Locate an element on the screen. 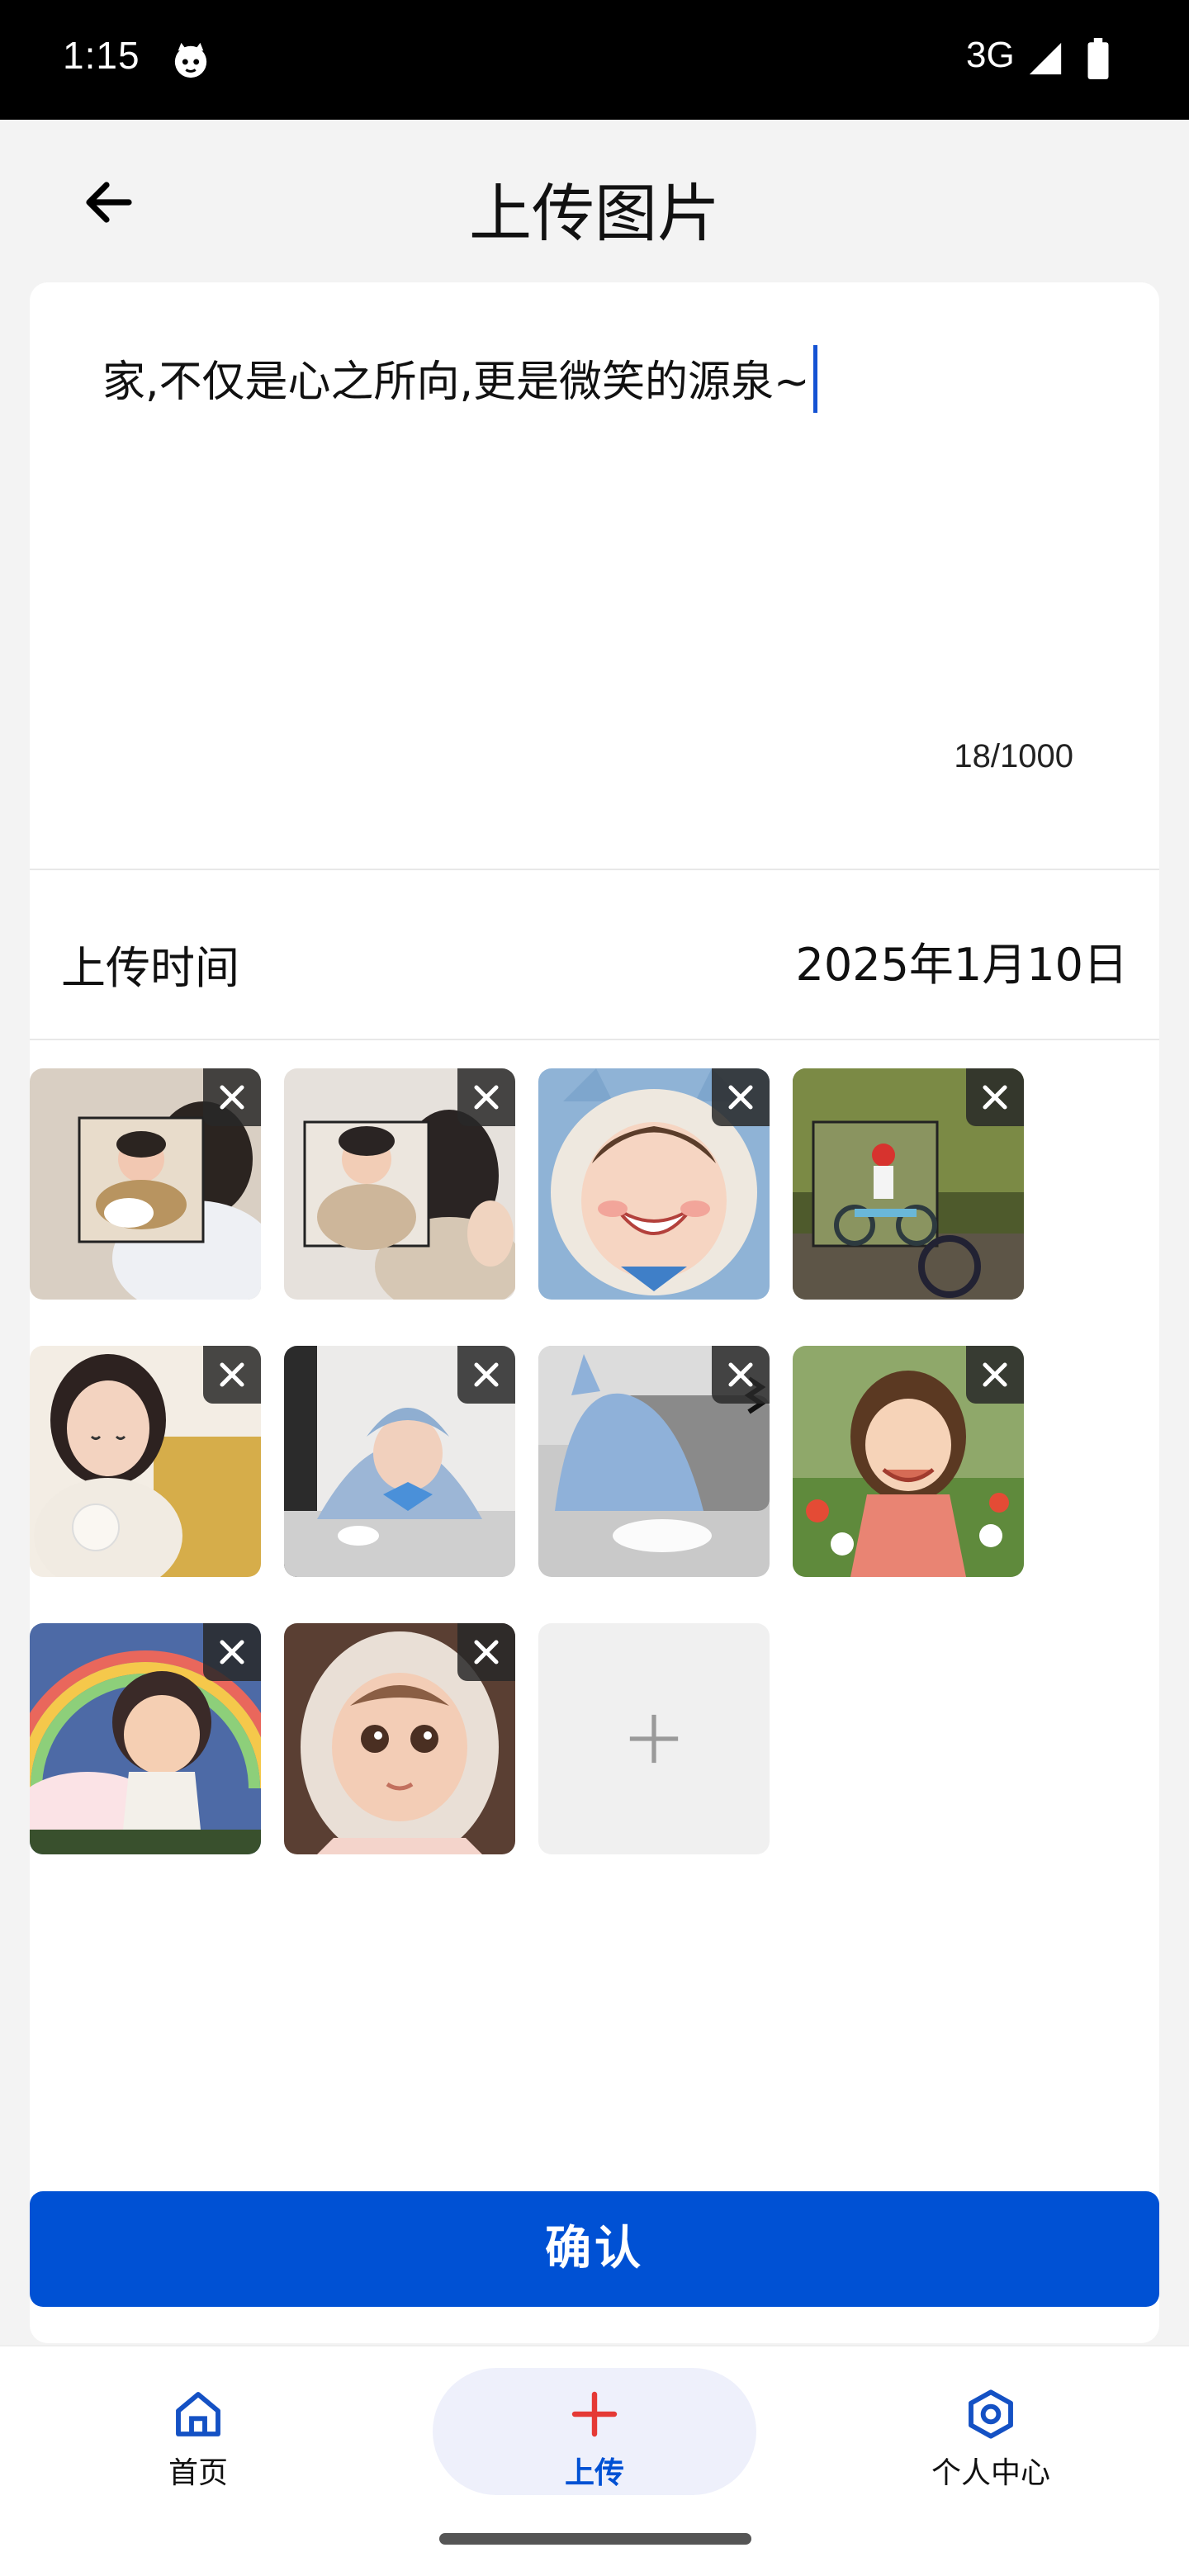 This screenshot has height=2576, width=1189. home-icon is located at coordinates (198, 2414).